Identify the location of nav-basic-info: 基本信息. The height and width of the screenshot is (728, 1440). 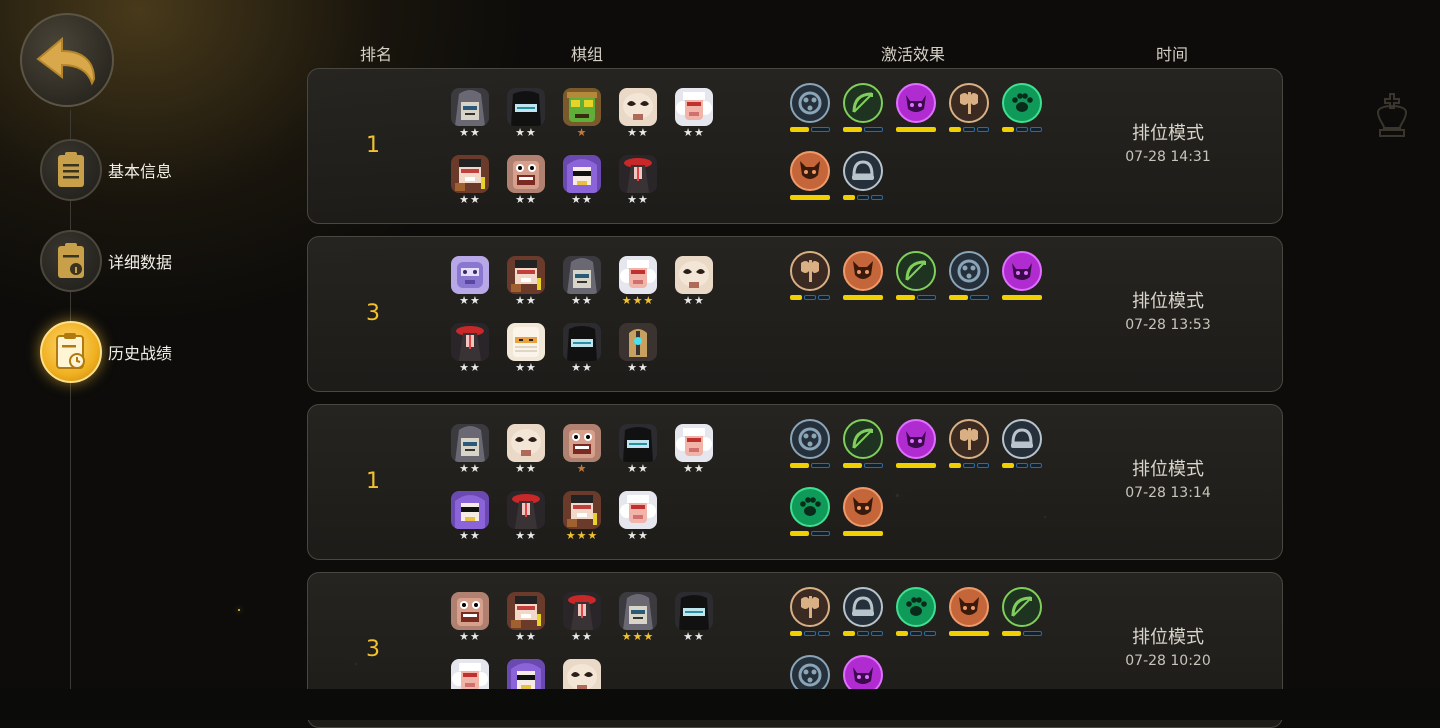
(106, 170).